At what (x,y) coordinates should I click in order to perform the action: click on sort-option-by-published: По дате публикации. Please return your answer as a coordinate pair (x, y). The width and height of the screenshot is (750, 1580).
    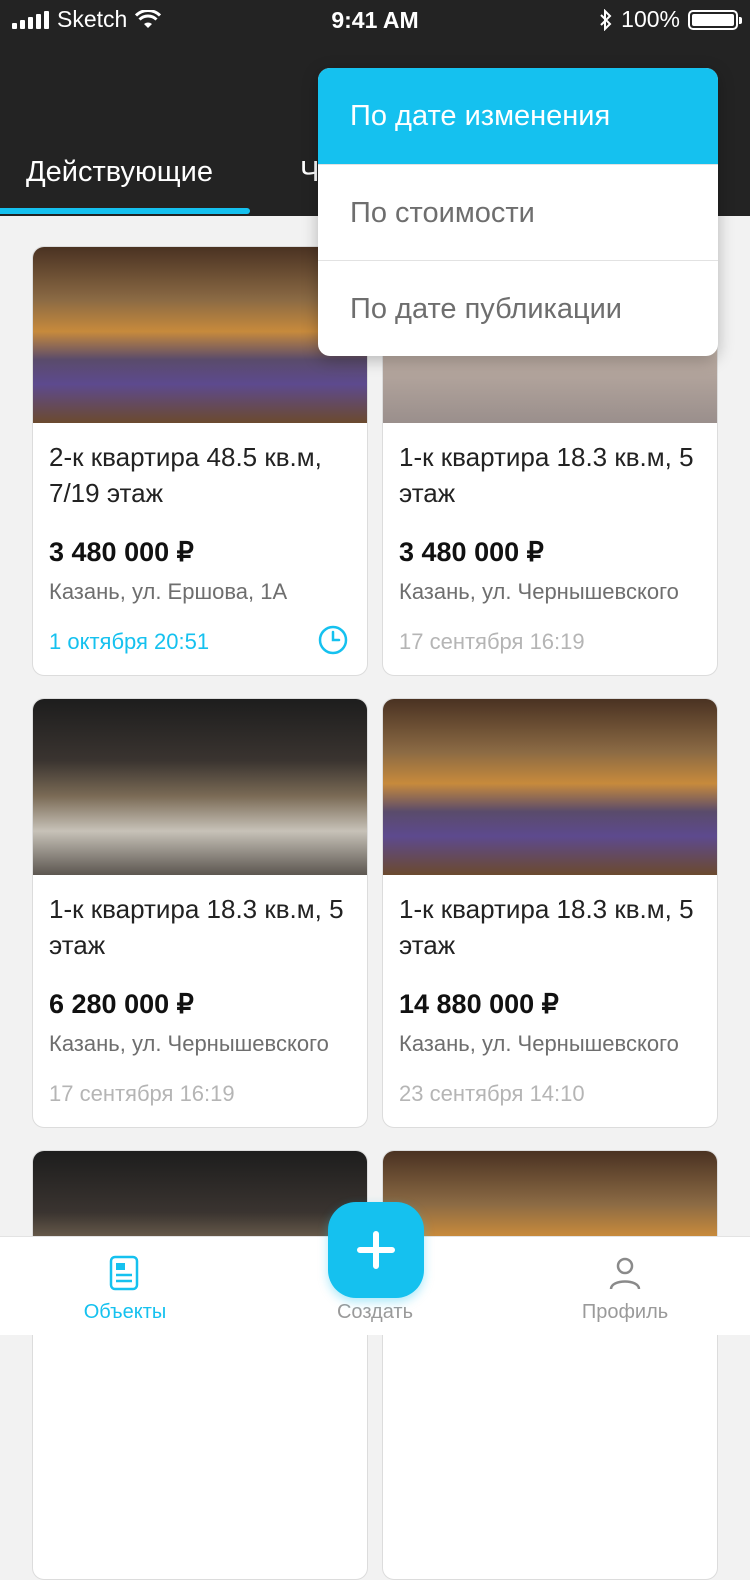
    Looking at the image, I should click on (518, 308).